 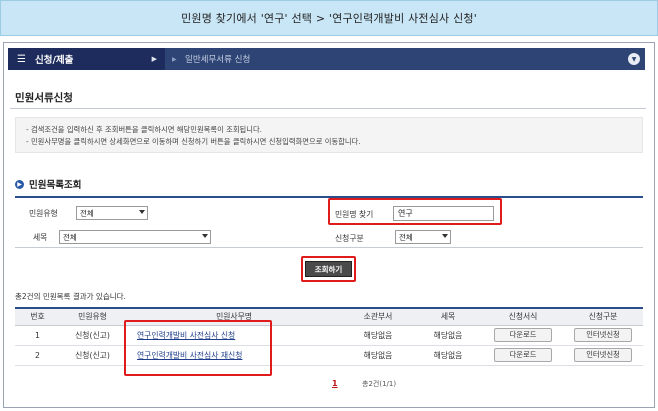 I want to click on col-header: 민원유형, so click(x=92, y=316).